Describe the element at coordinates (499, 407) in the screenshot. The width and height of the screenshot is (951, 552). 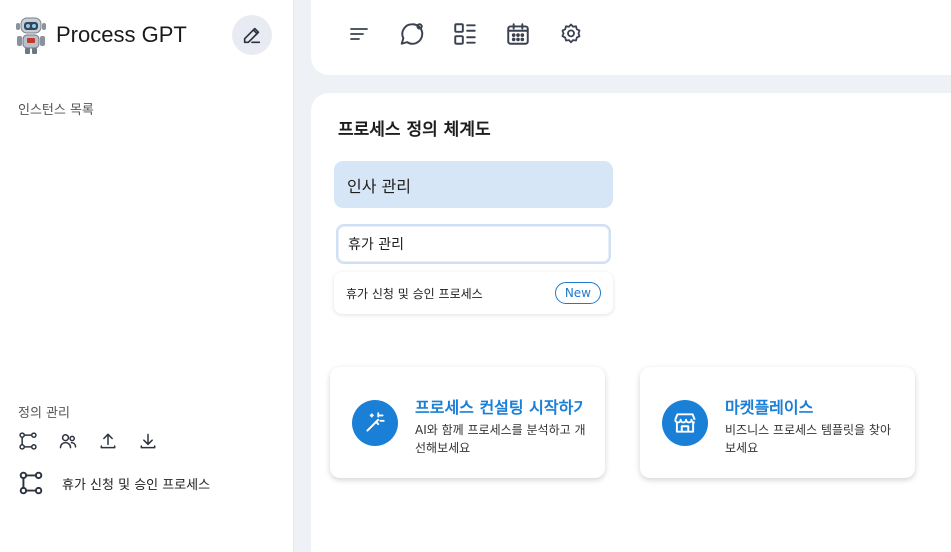
I see `card-title: 프로세스 컨설팅 시작하기` at that location.